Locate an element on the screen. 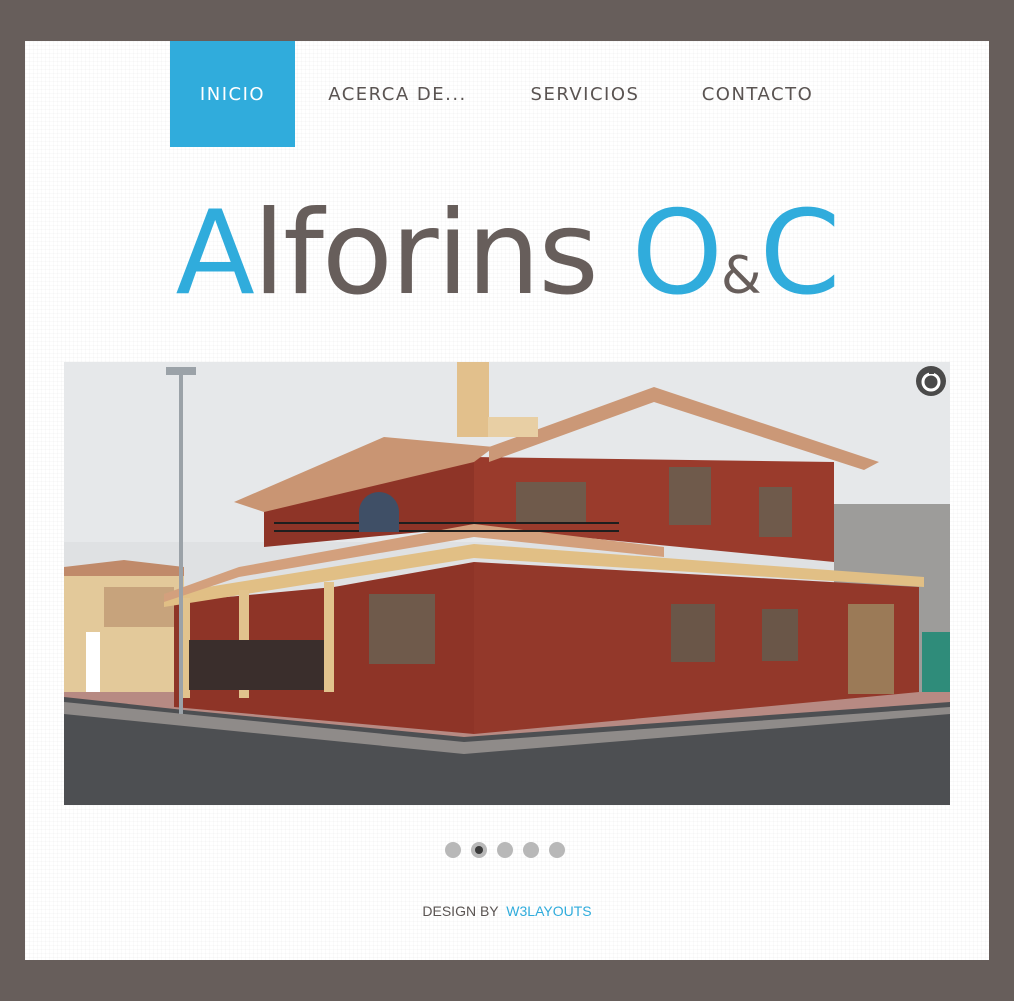 This screenshot has height=1001, width=1014. logo-ampersand: & is located at coordinates (741, 276).